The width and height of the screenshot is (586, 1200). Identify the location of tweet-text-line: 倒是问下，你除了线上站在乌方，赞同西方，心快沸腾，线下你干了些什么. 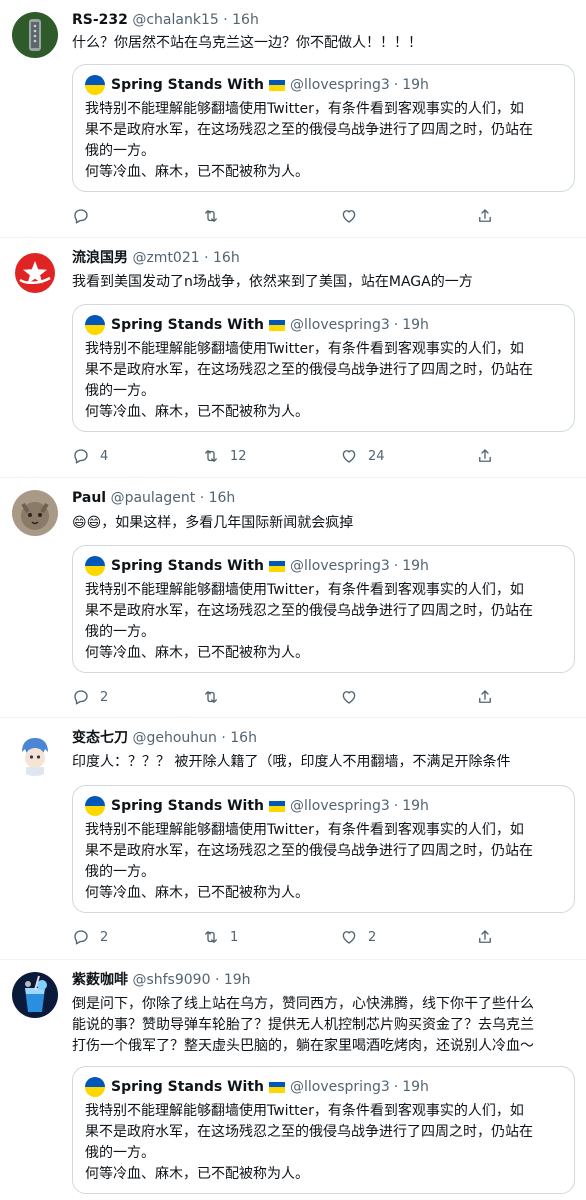
(303, 1004).